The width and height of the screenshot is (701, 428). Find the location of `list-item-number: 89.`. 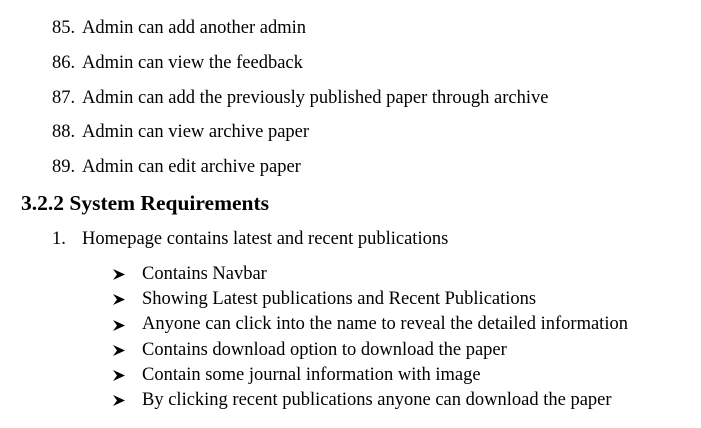

list-item-number: 89. is located at coordinates (64, 167).